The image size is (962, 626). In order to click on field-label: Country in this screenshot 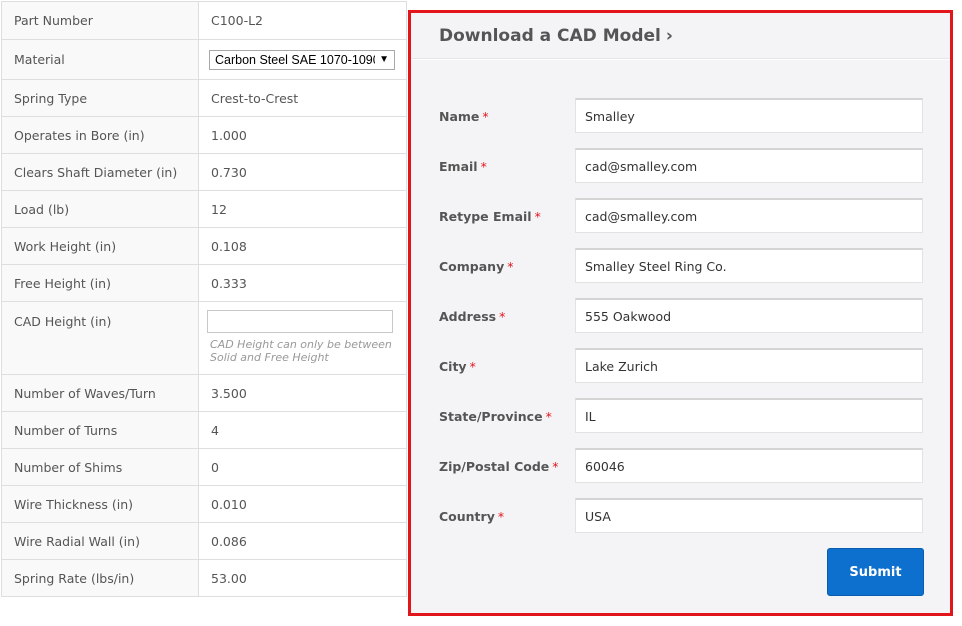, I will do `click(467, 516)`.